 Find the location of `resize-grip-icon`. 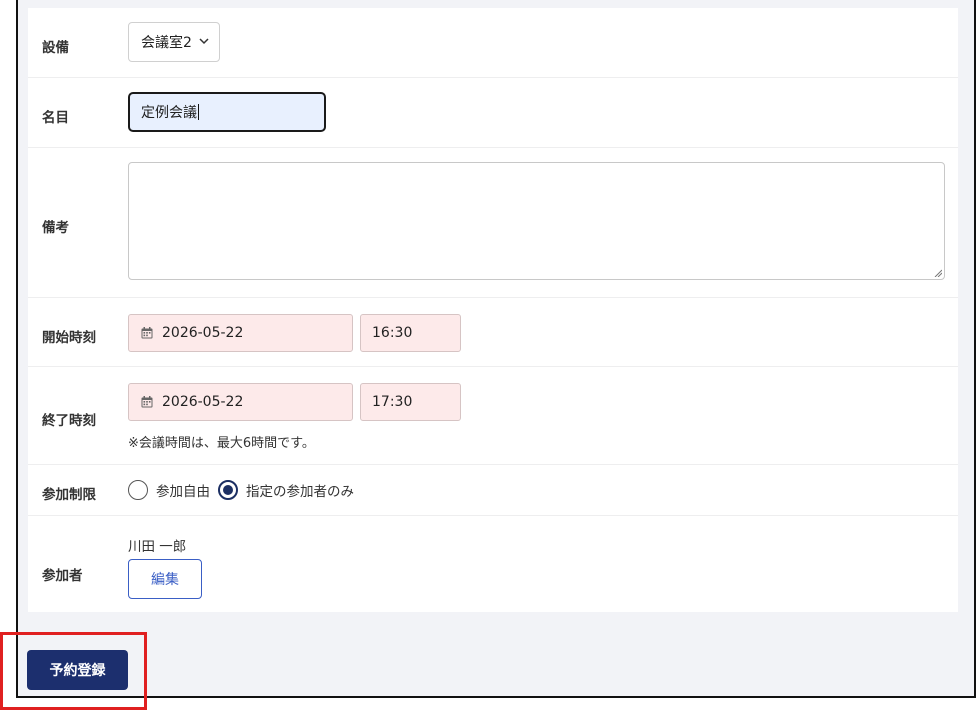

resize-grip-icon is located at coordinates (938, 273).